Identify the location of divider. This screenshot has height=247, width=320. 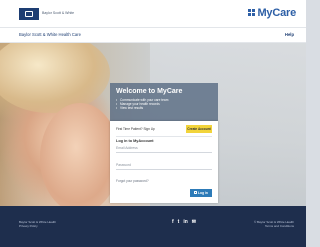
(164, 136).